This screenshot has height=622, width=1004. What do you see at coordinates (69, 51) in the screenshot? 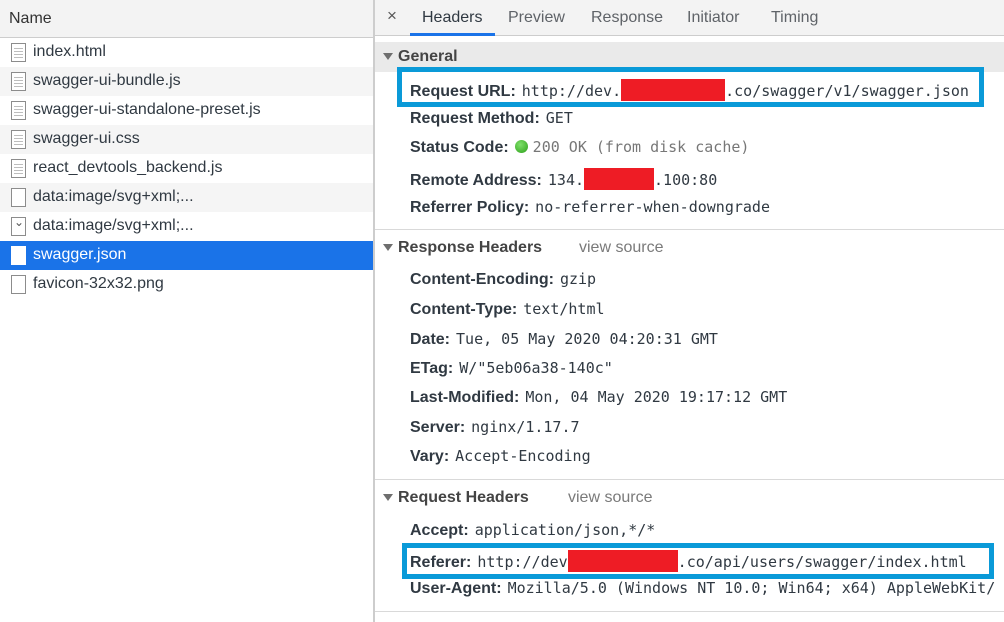
I see `request-name: index.html` at bounding box center [69, 51].